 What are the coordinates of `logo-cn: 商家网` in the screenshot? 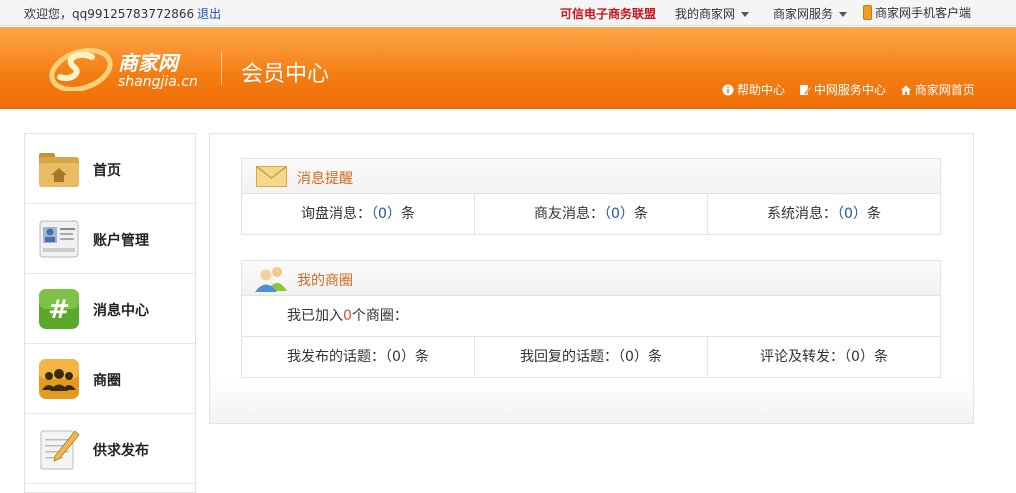 It's located at (148, 63).